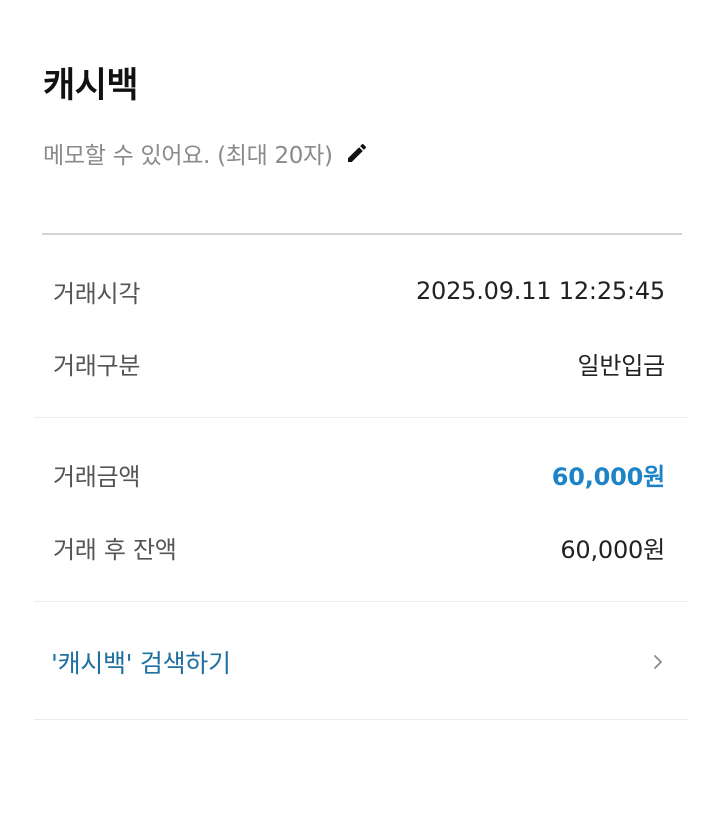 The image size is (720, 821). I want to click on balance-row: 거래 후 잔액 60,000원, so click(359, 547).